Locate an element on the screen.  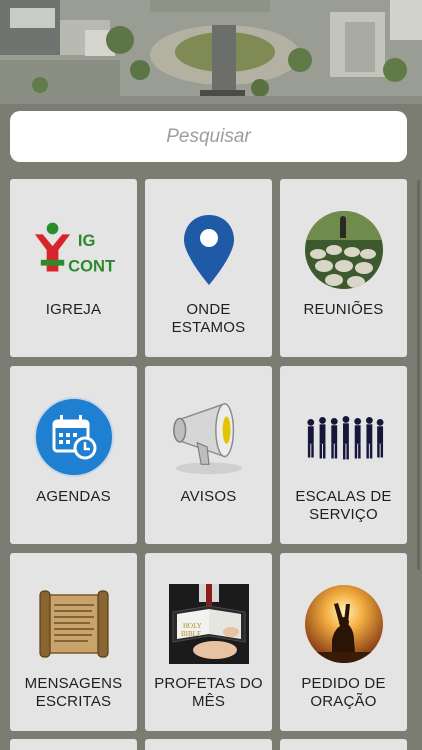
tile-mensagens-escritas: MENSAGENS ESCRITAS is located at coordinates (73, 642).